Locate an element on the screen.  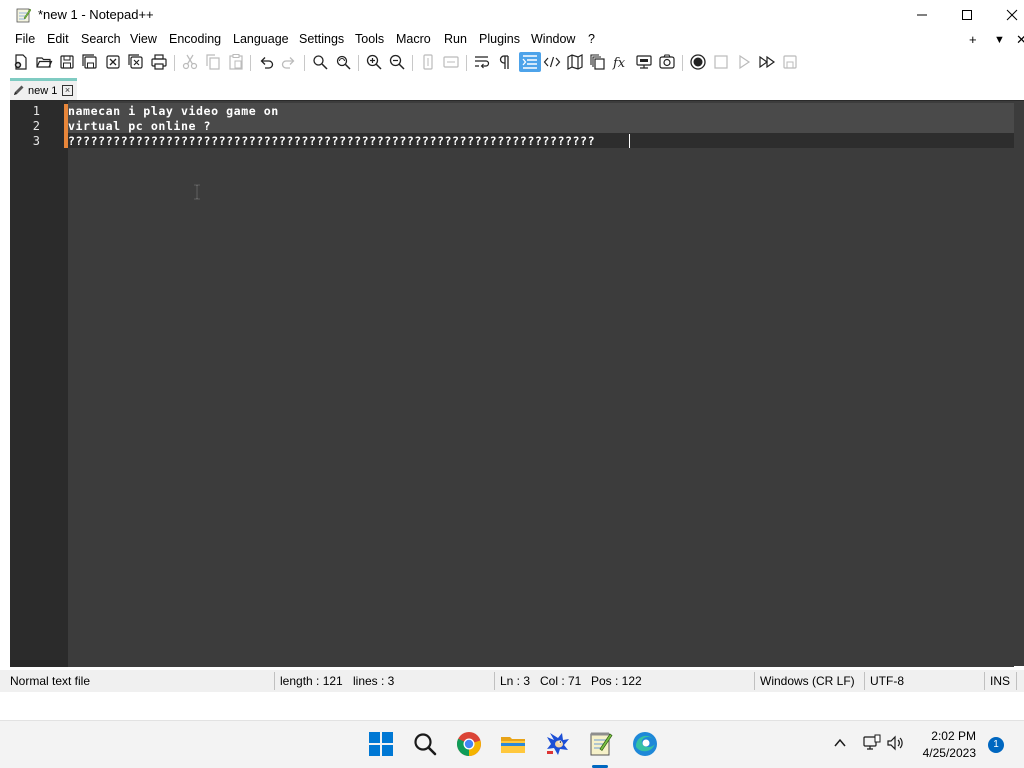
line-number: 2 is located at coordinates (36, 126).